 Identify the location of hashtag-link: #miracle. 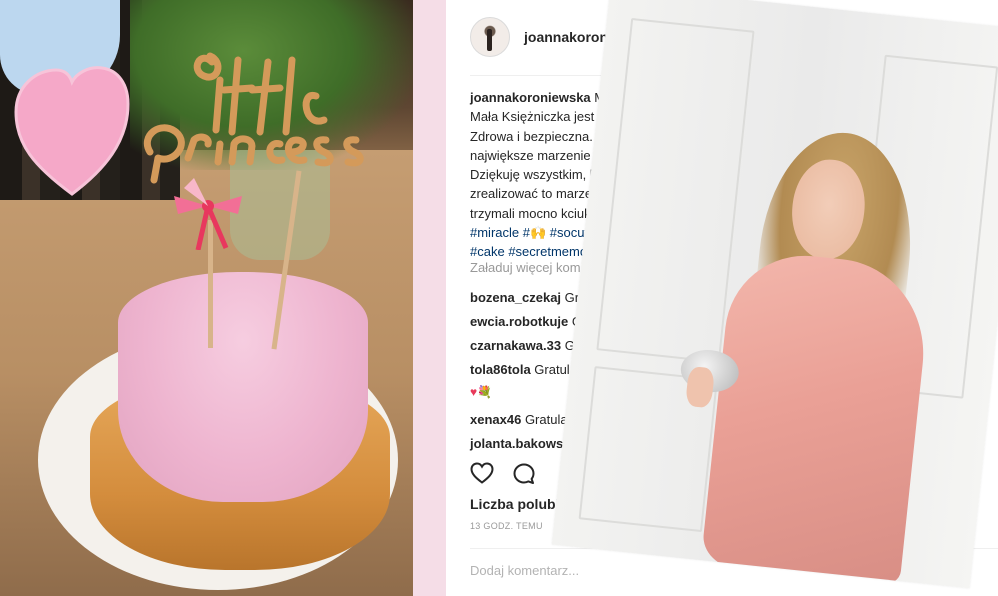
(494, 232).